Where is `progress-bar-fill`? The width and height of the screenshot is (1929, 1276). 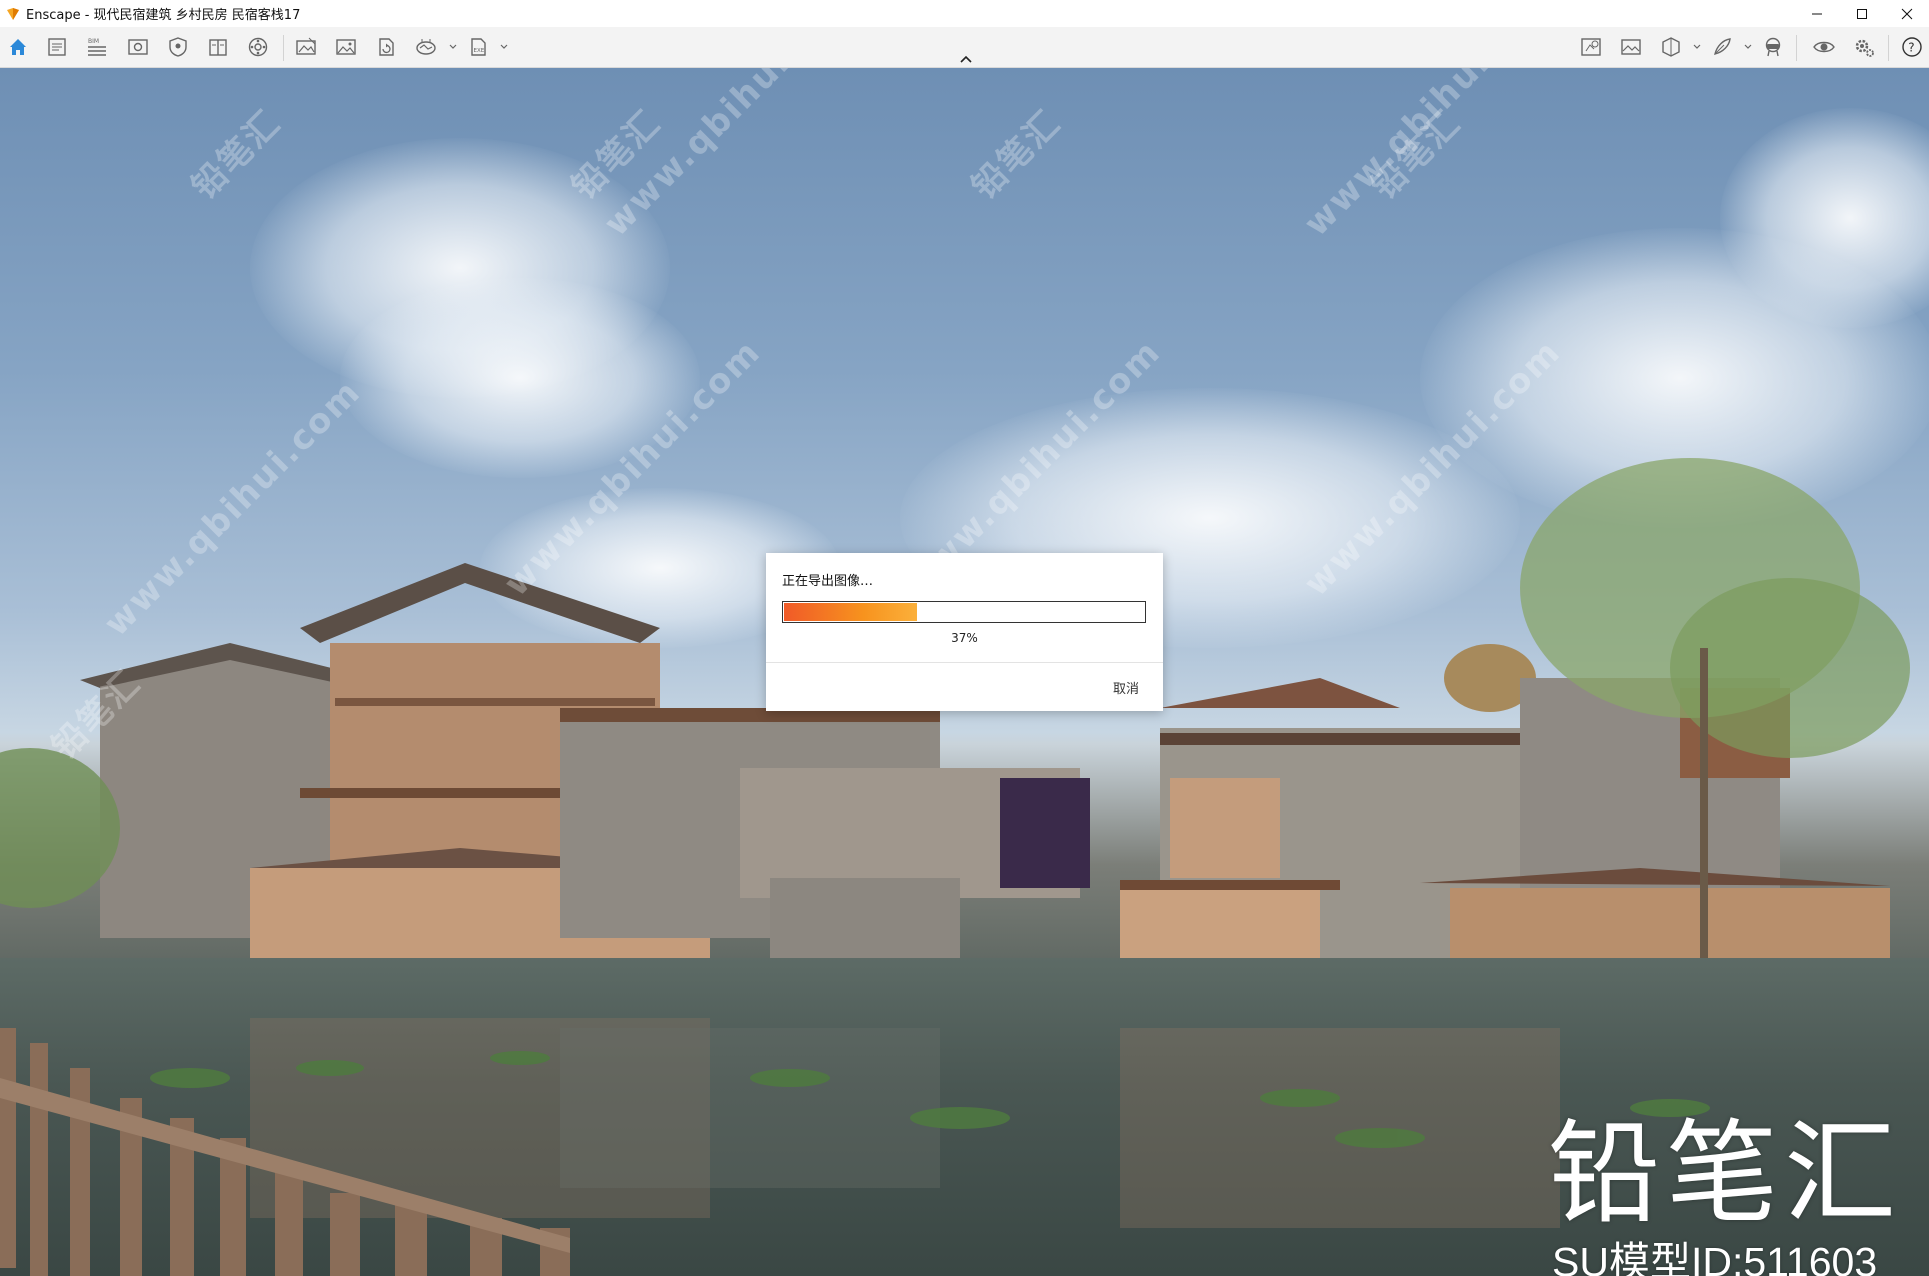
progress-bar-fill is located at coordinates (850, 612).